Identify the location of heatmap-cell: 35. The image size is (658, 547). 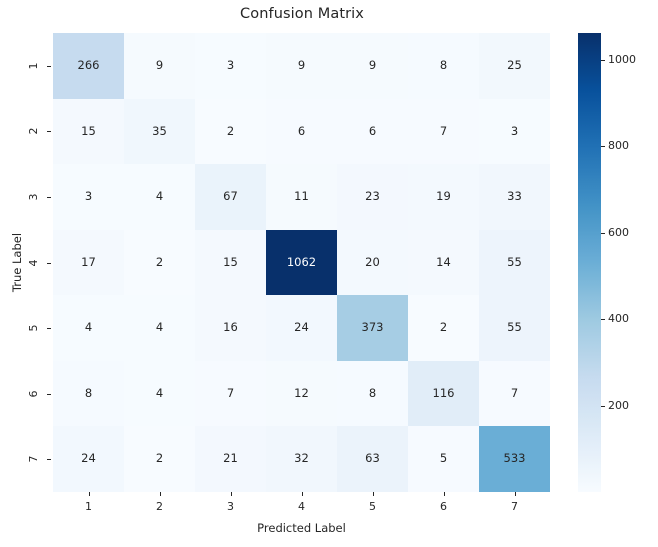
(159, 131).